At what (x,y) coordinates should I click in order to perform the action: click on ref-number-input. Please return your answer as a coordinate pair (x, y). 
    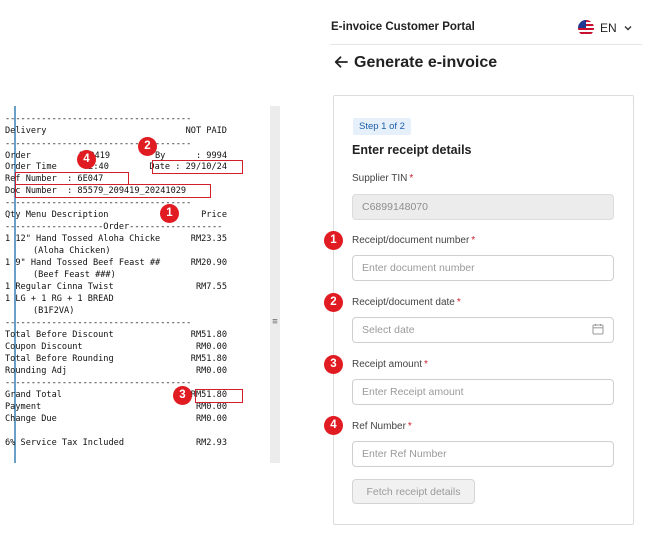
    Looking at the image, I should click on (483, 454).